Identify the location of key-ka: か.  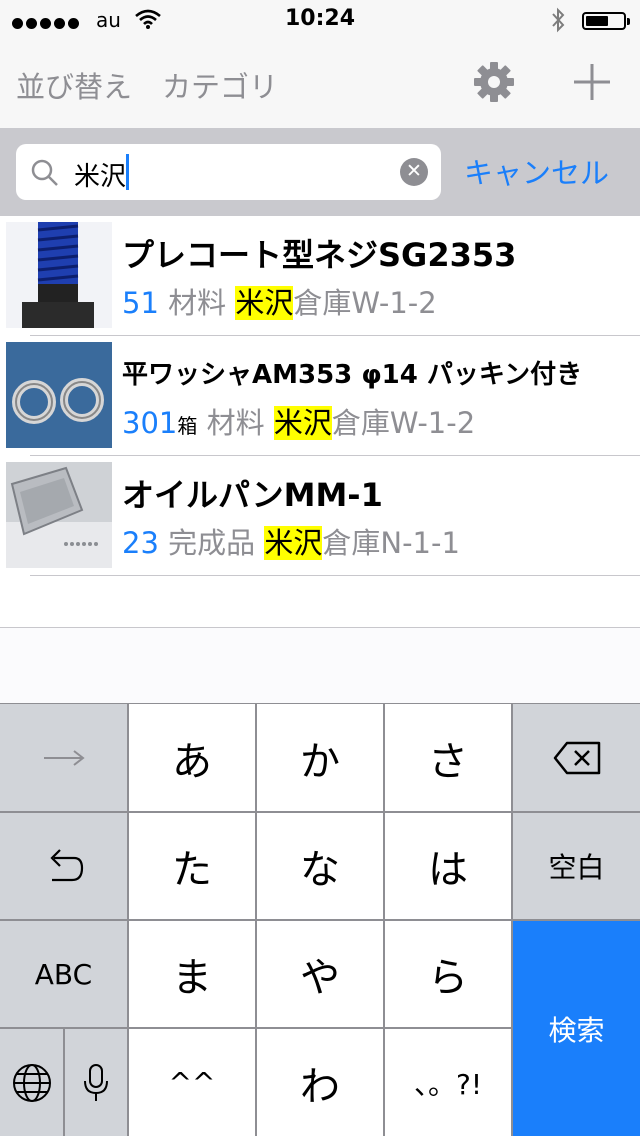
(320, 757).